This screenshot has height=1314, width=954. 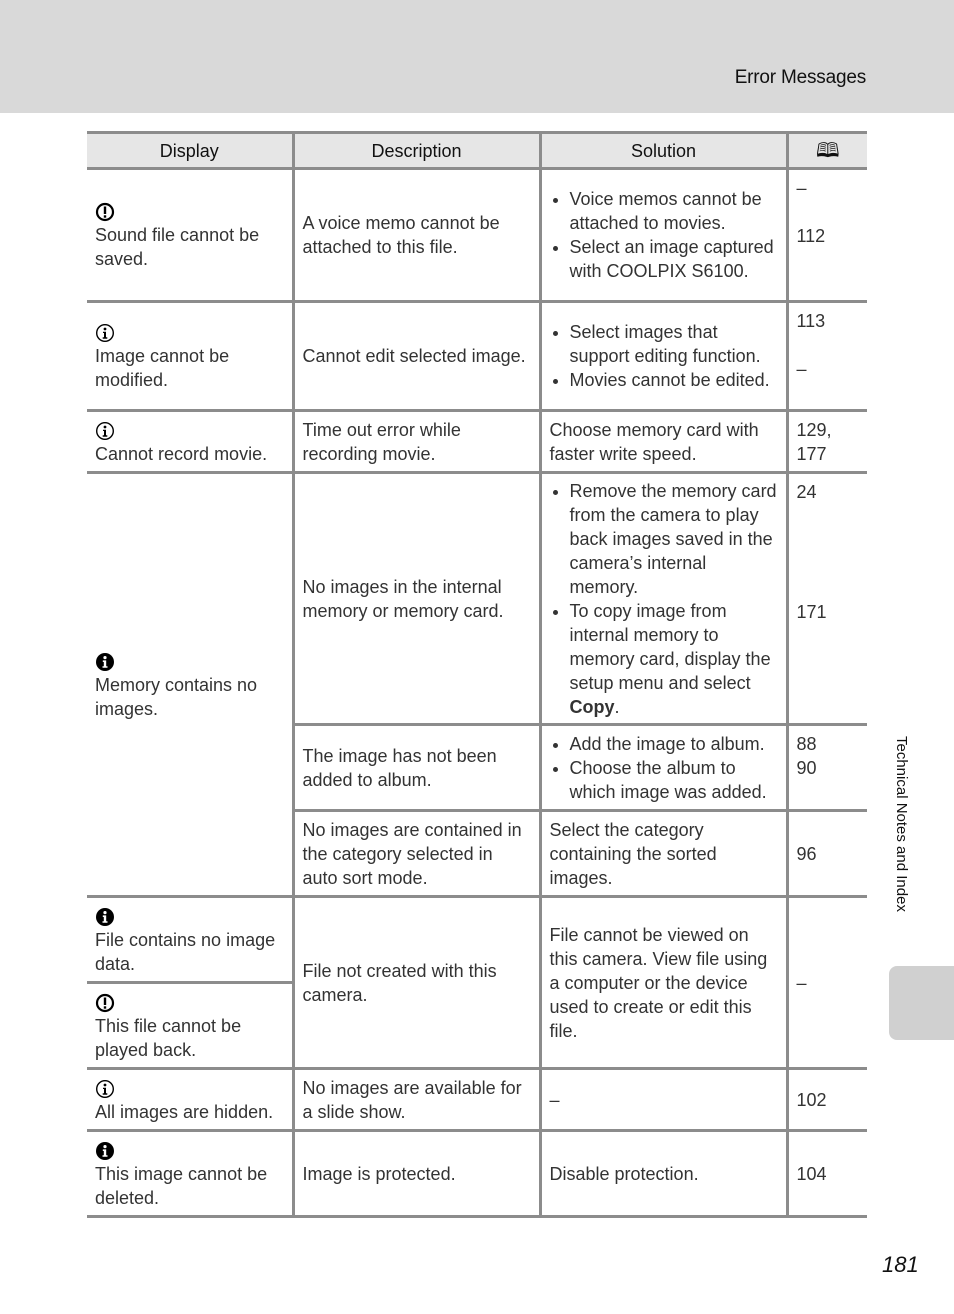 I want to click on display-cell: Sound file cannot be saved., so click(x=190, y=235).